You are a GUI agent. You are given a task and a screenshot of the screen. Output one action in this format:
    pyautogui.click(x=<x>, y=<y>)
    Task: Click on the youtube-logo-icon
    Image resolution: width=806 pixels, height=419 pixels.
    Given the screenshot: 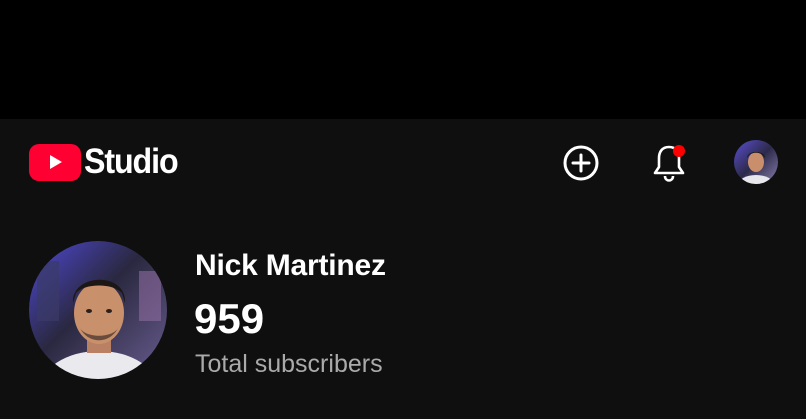 What is the action you would take?
    pyautogui.click(x=55, y=162)
    